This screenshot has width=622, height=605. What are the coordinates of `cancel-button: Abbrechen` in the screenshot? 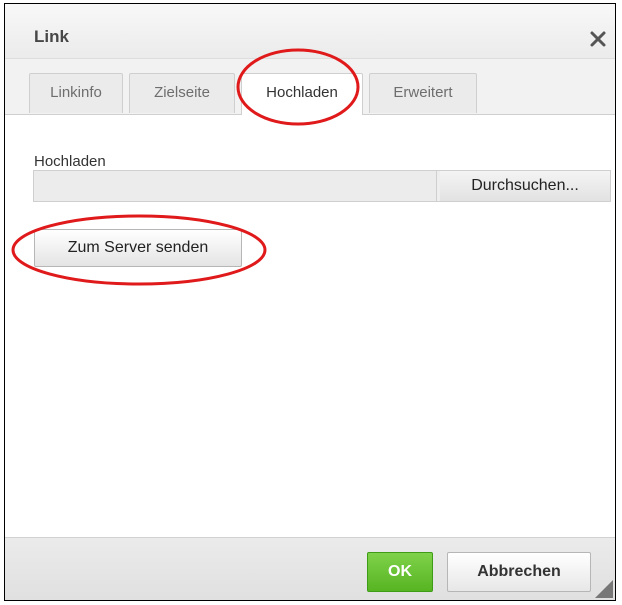 It's located at (519, 572).